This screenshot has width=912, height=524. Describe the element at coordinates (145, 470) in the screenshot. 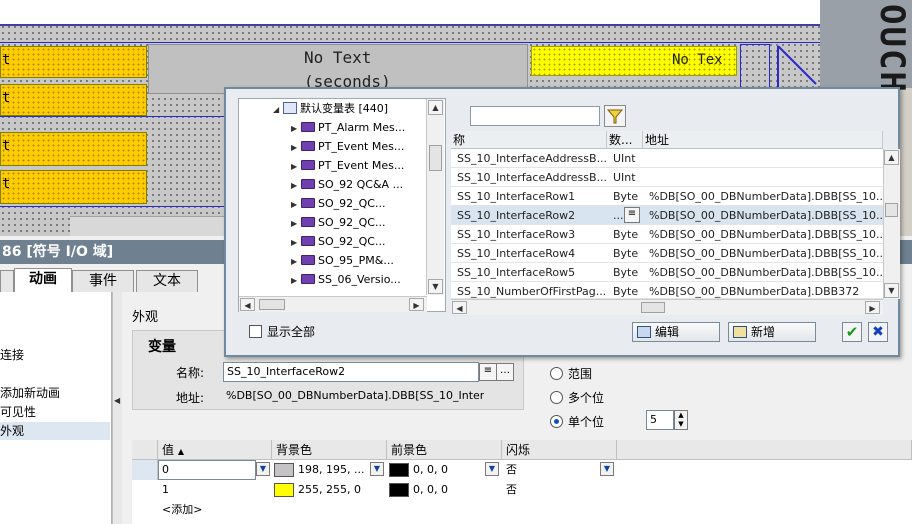

I see `row-selector` at that location.